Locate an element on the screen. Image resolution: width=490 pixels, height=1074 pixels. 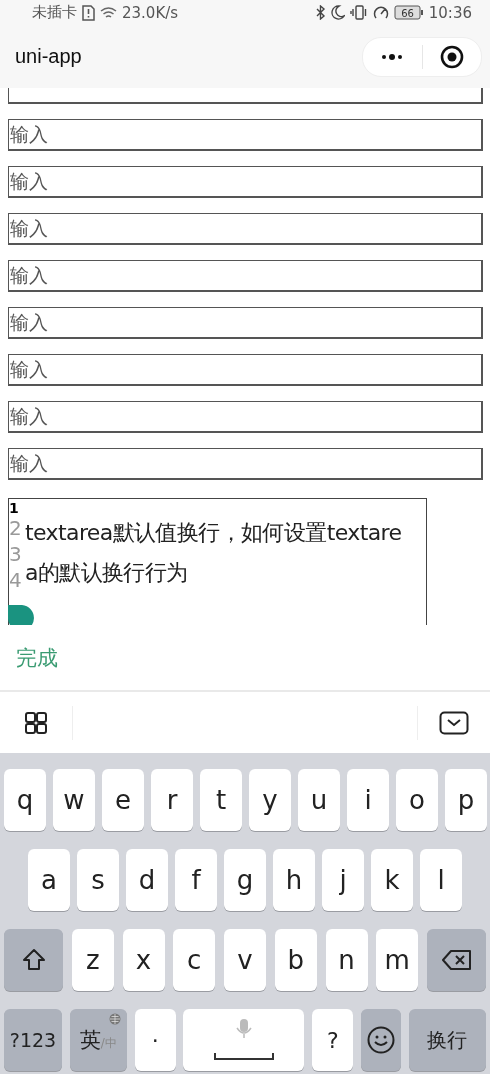
key: · is located at coordinates (155, 1040).